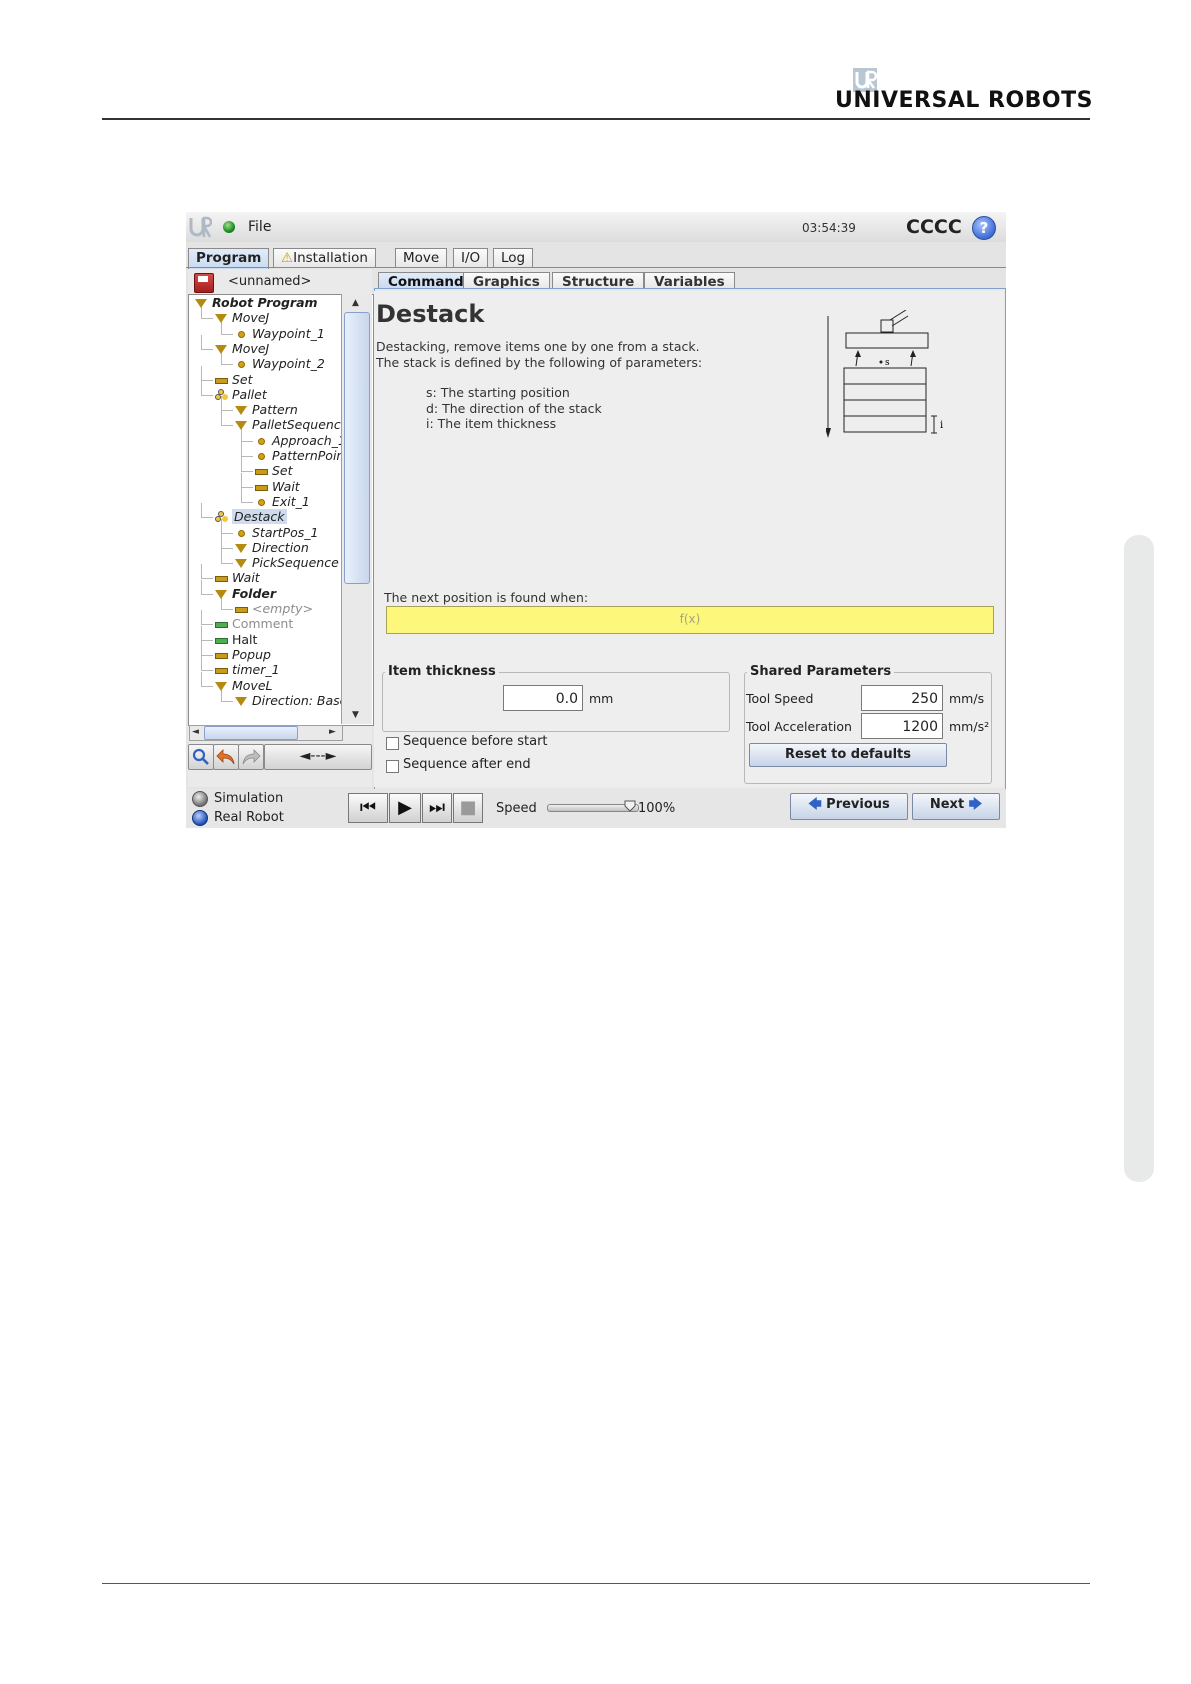 The width and height of the screenshot is (1191, 1684). What do you see at coordinates (245, 593) in the screenshot?
I see `tree-node: Folder` at bounding box center [245, 593].